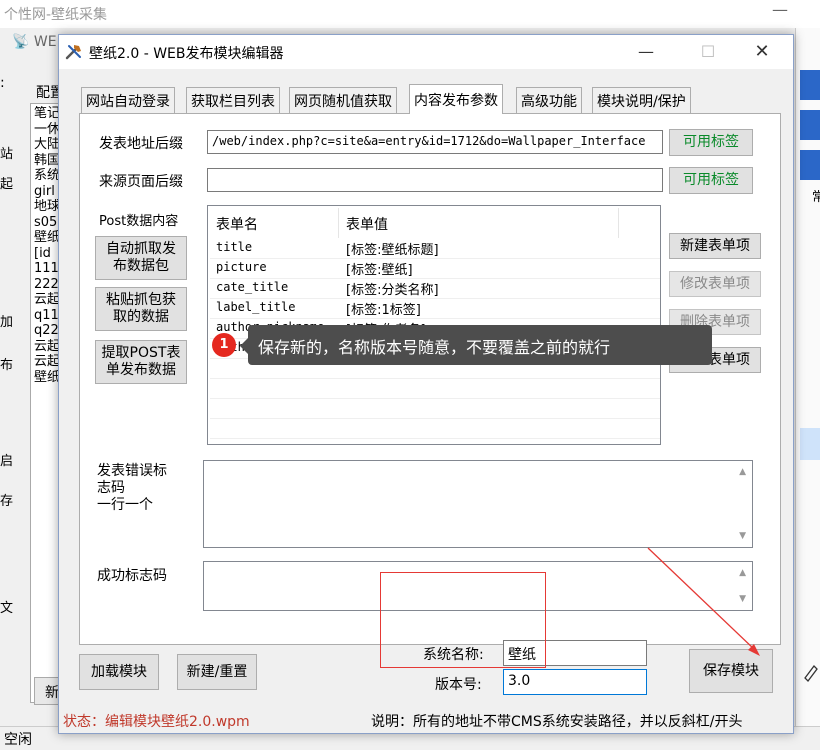  Describe the element at coordinates (646, 52) in the screenshot. I see `minimize-button: —` at that location.